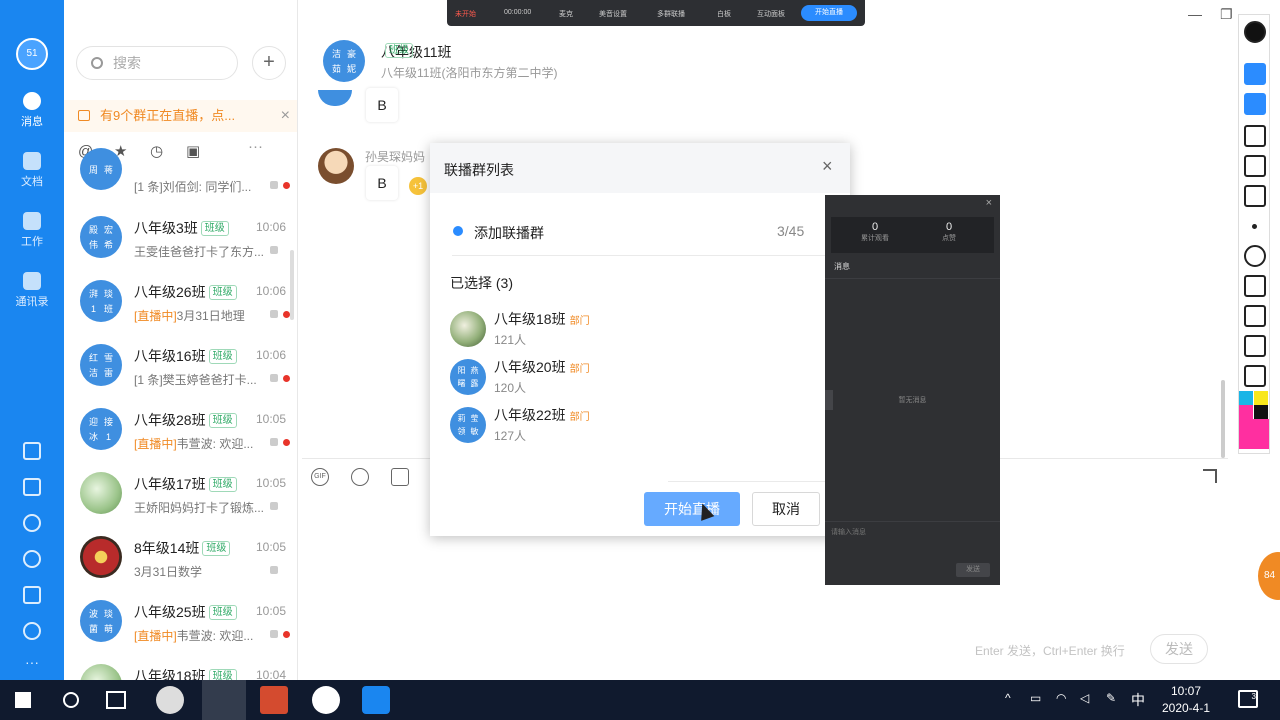 This screenshot has width=1280, height=720. I want to click on clipboard-icon, so click(1255, 376).